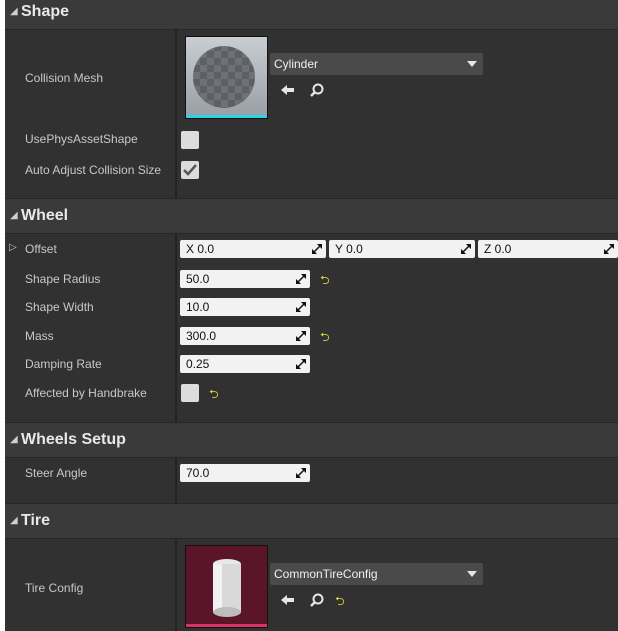 This screenshot has height=631, width=618. Describe the element at coordinates (198, 307) in the screenshot. I see `shape-width-value: 10.0` at that location.